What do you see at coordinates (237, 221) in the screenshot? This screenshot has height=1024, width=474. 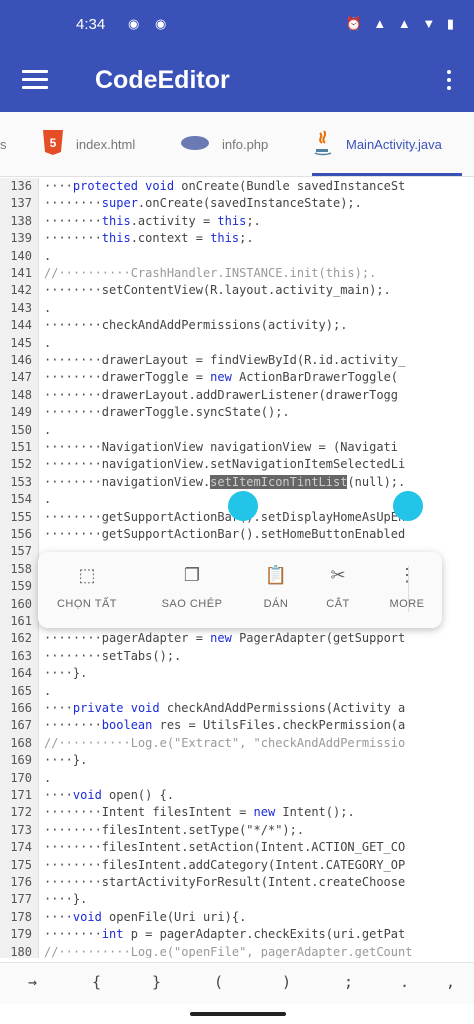 I see `code-line: 138 ········this.activity = this;.` at bounding box center [237, 221].